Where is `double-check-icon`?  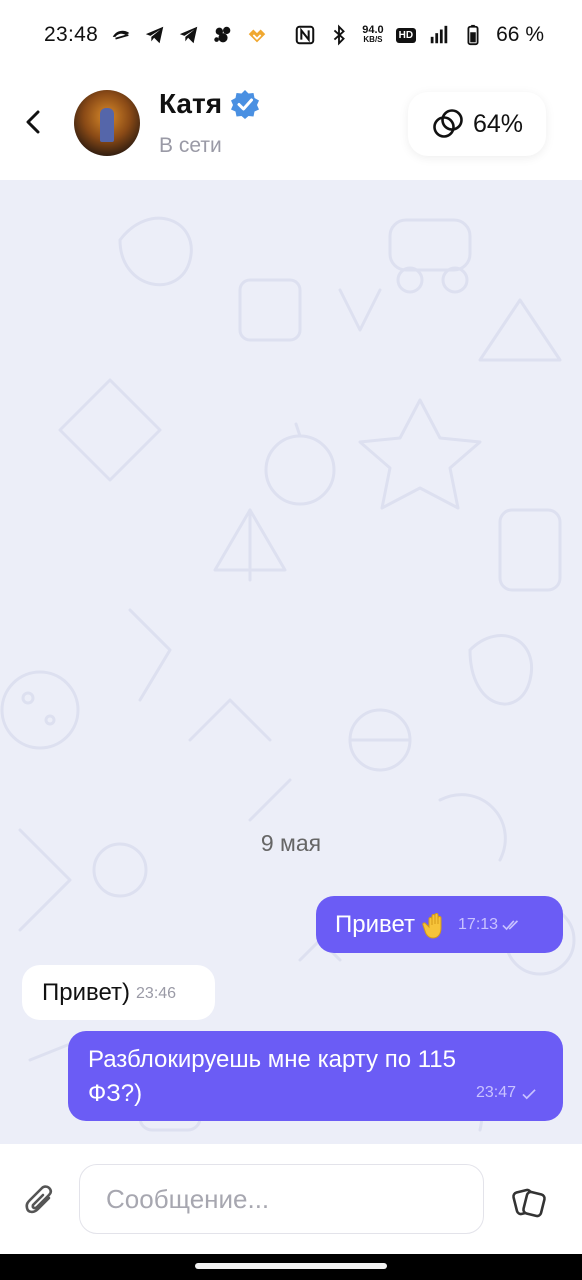 double-check-icon is located at coordinates (512, 924).